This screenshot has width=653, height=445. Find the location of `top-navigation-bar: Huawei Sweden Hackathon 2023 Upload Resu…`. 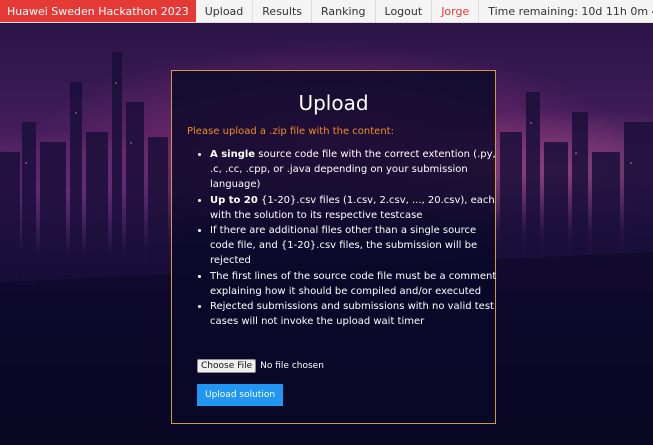

top-navigation-bar: Huawei Sweden Hackathon 2023 Upload Resu… is located at coordinates (326, 11).